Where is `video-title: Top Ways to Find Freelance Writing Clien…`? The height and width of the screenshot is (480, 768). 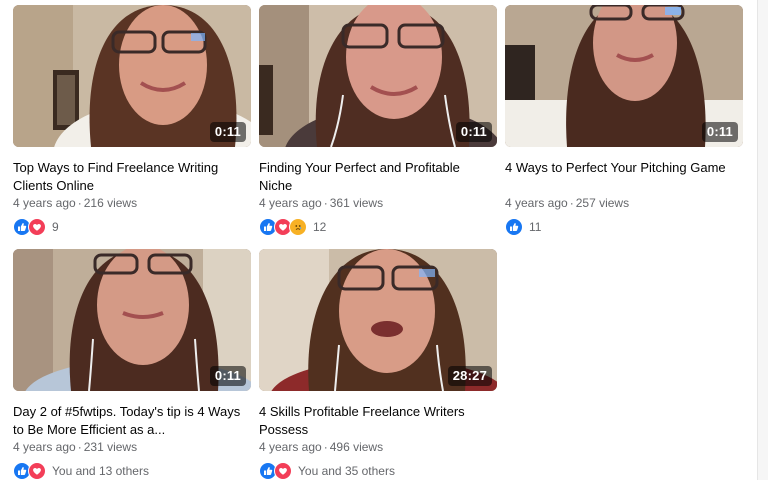 video-title: Top Ways to Find Freelance Writing Clien… is located at coordinates (132, 176).